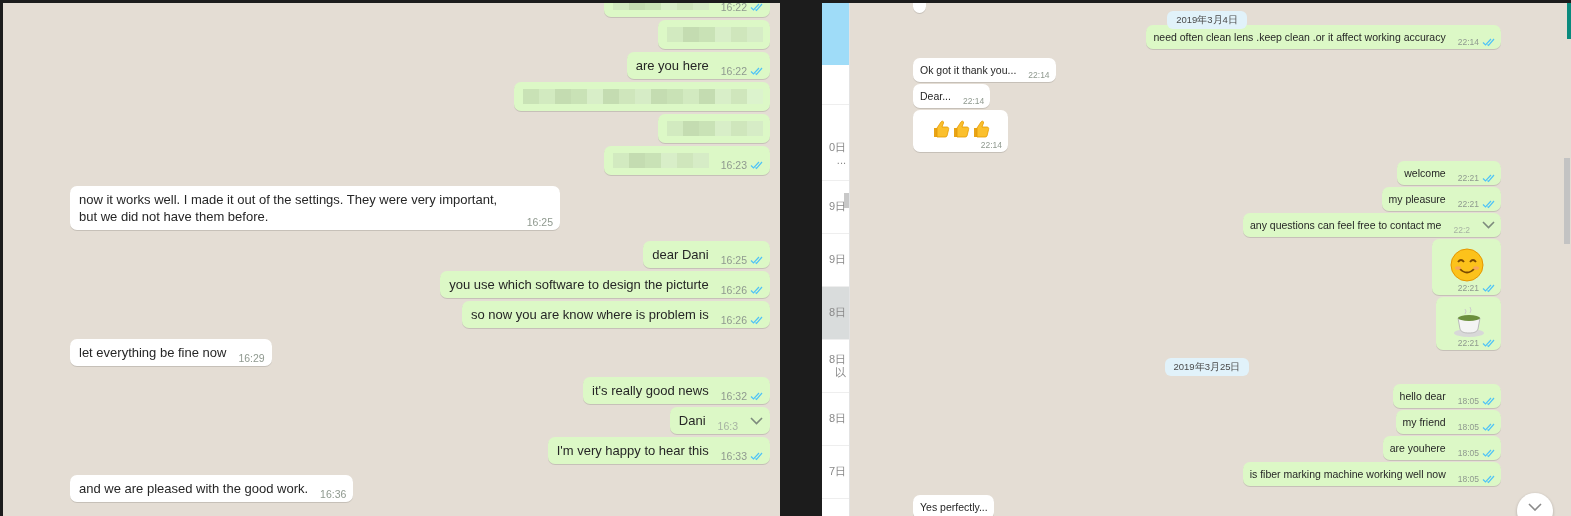  What do you see at coordinates (1207, 20) in the screenshot?
I see `date-label: 2019年3月4日` at bounding box center [1207, 20].